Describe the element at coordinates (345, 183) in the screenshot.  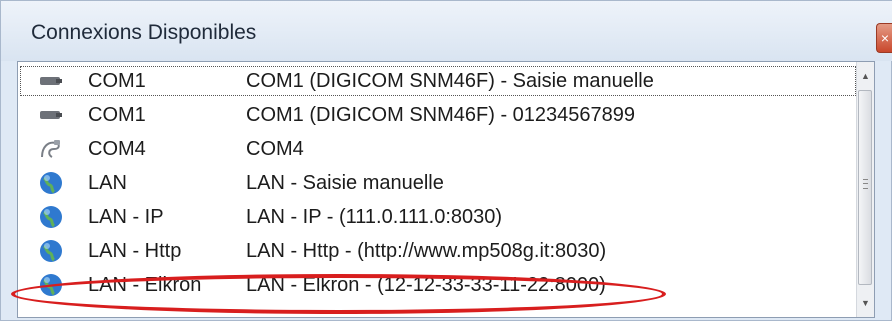
I see `connection-description: LAN - Saisie manuelle` at that location.